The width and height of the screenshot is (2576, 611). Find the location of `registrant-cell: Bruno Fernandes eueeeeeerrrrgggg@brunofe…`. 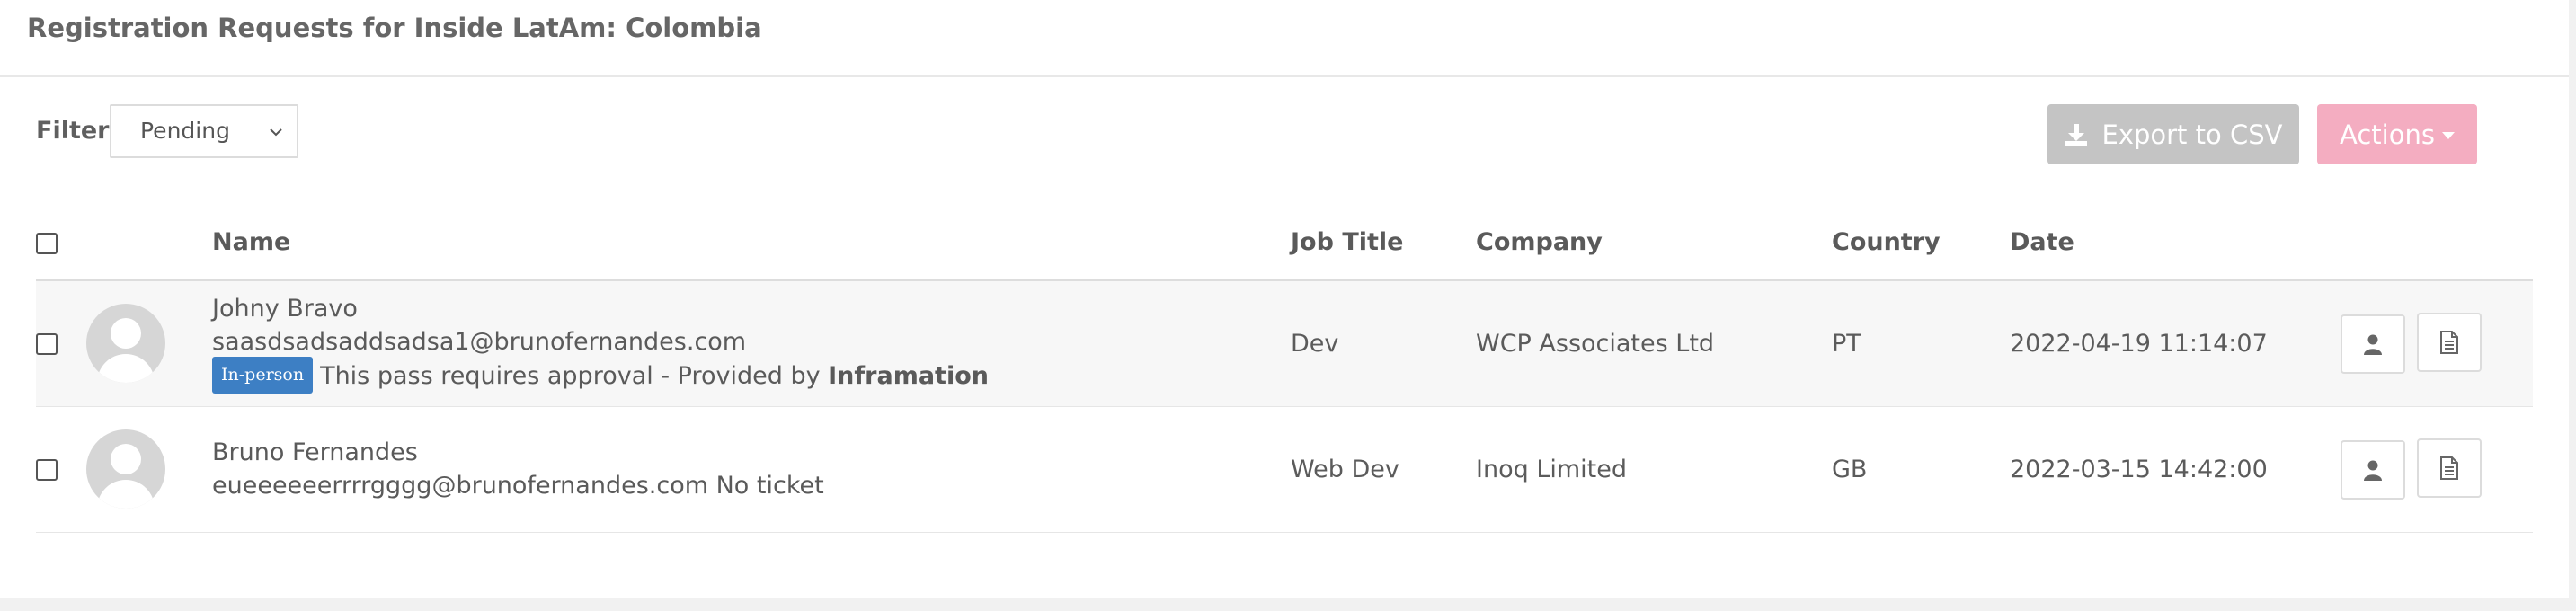

registrant-cell: Bruno Fernandes eueeeeeerrrrgggg@brunofe… is located at coordinates (751, 469).